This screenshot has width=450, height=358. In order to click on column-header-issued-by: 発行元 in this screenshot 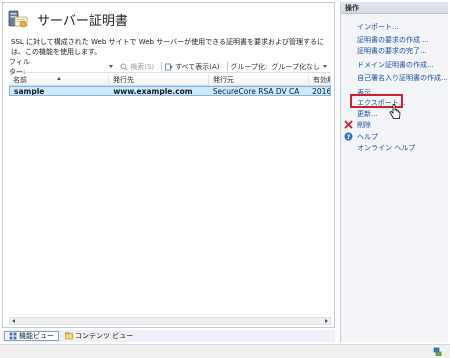, I will do `click(259, 80)`.